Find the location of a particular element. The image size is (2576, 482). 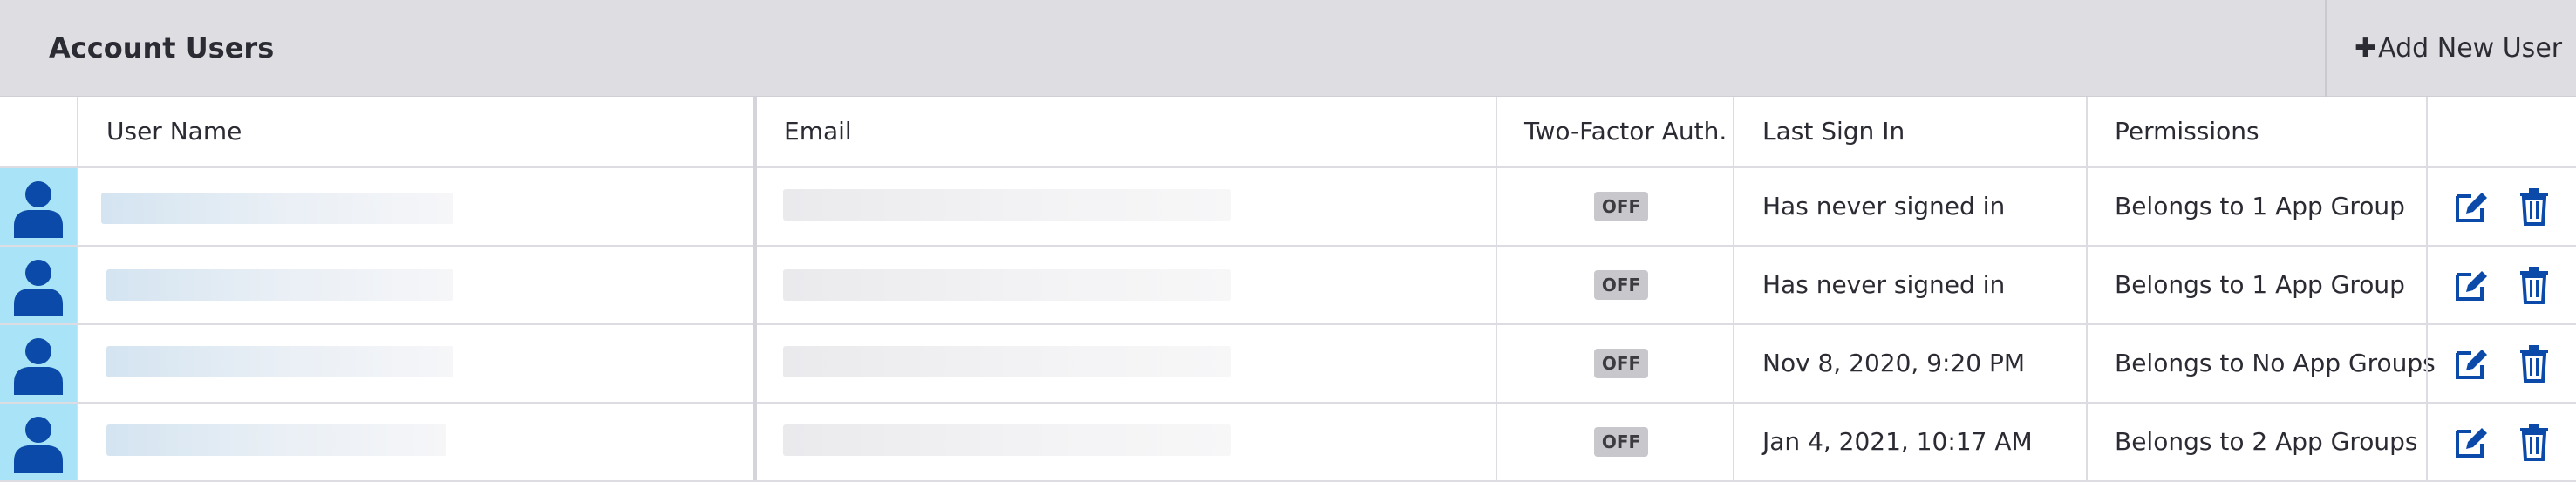

permissions: Belongs to 2 App Groups is located at coordinates (2266, 441).